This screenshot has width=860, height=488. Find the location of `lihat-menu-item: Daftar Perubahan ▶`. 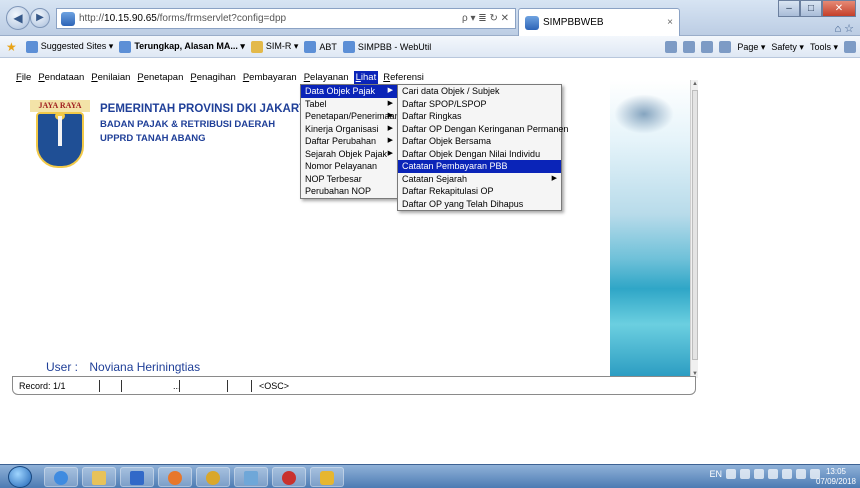

lihat-menu-item: Daftar Perubahan ▶ is located at coordinates (349, 141).